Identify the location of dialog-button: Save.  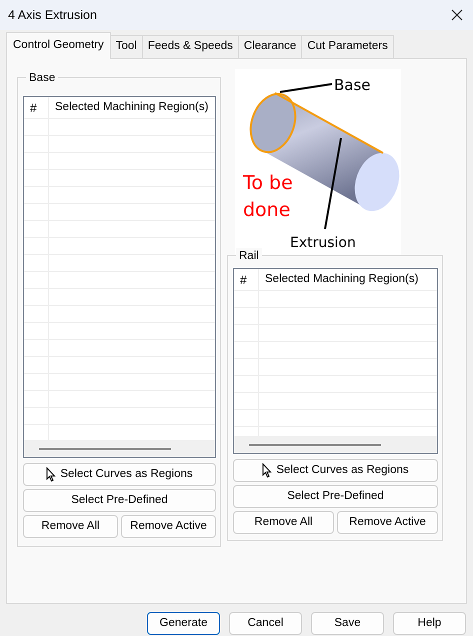
(347, 623).